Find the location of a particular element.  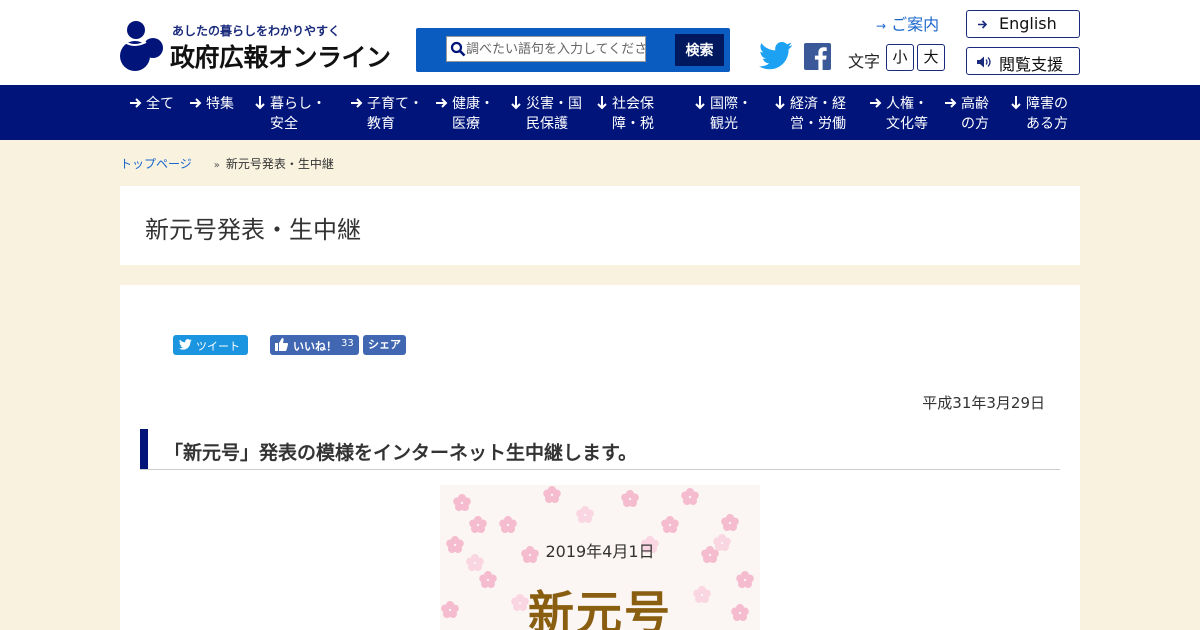

breadcrumb: トップページ » 新元号発表・生中継 is located at coordinates (227, 163).